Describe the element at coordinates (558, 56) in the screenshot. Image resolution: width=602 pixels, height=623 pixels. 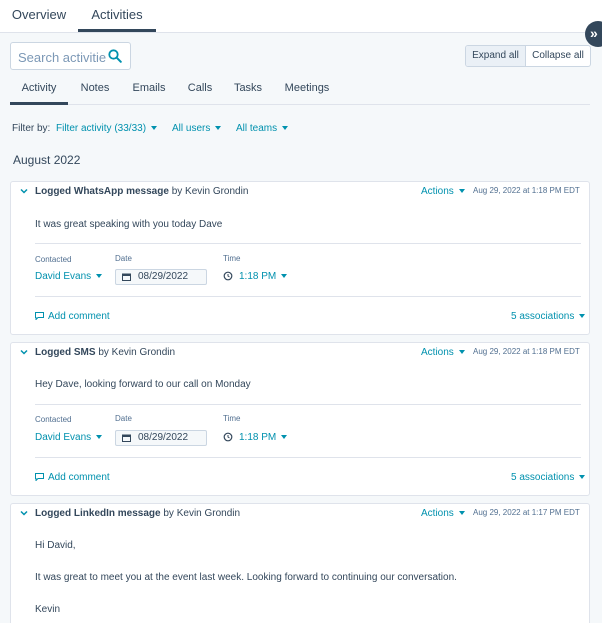
I see `collapse-all-button: Collapse all` at that location.